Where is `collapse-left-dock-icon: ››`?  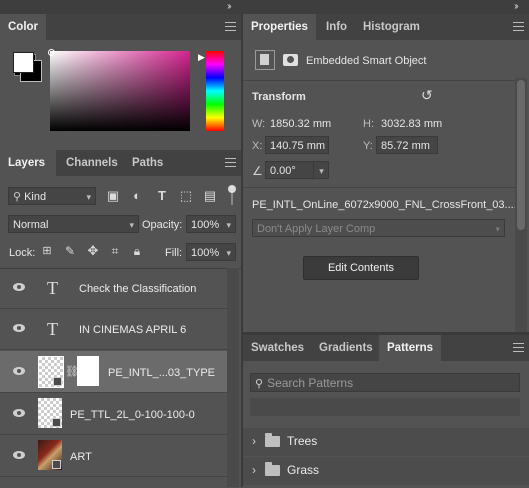
collapse-left-dock-icon: ›› is located at coordinates (229, 6).